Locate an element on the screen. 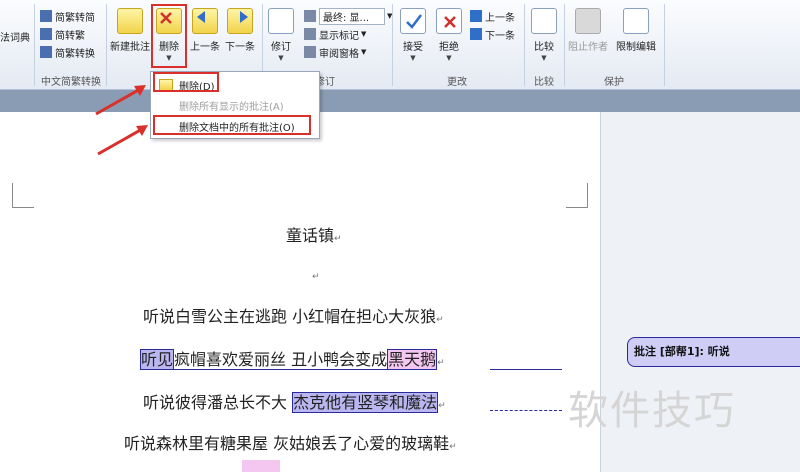 The width and height of the screenshot is (800, 472). accept-button: 接受 ▼ is located at coordinates (413, 35).